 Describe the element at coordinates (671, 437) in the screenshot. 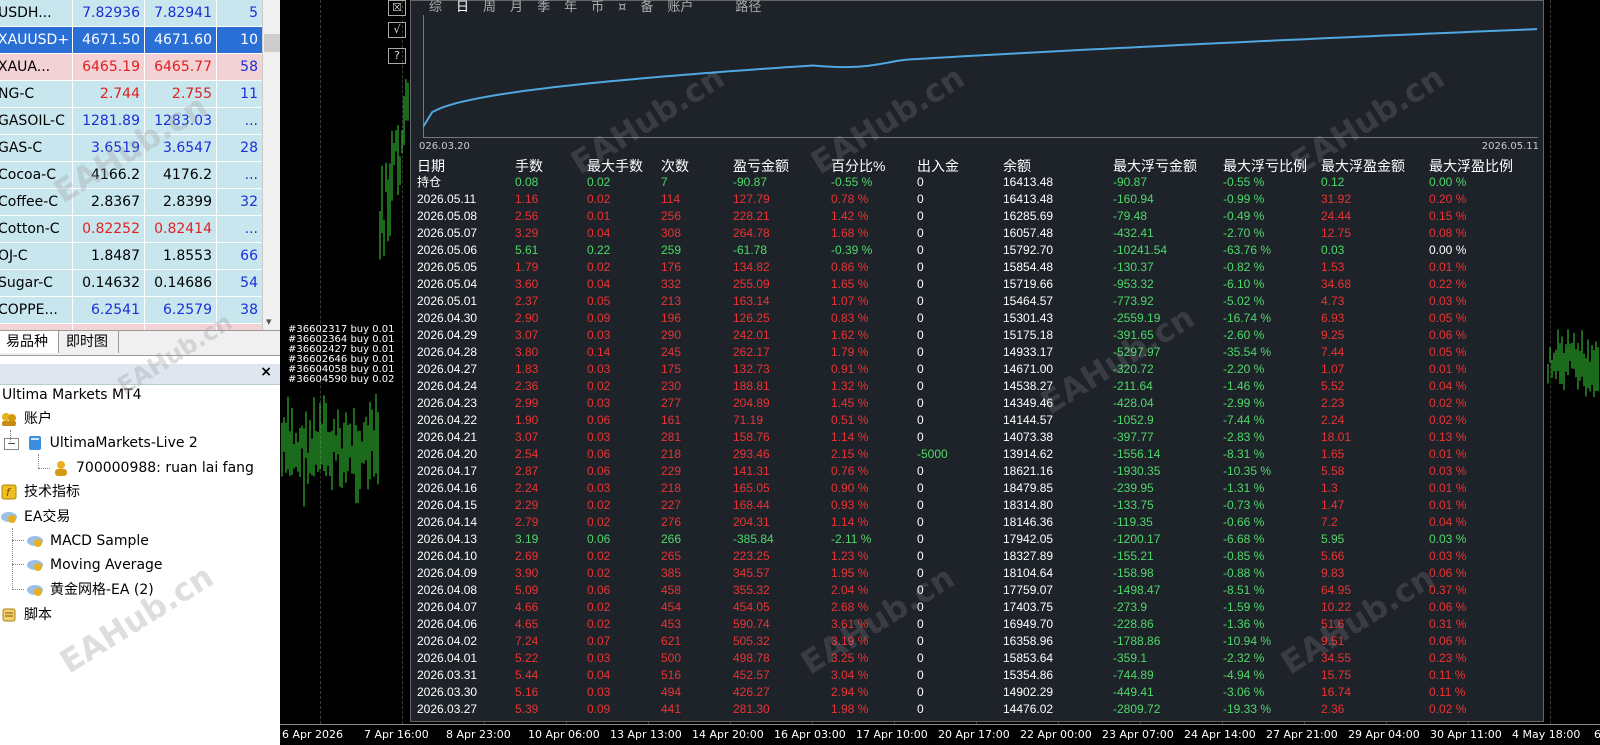

I see `table-cell: 281` at that location.